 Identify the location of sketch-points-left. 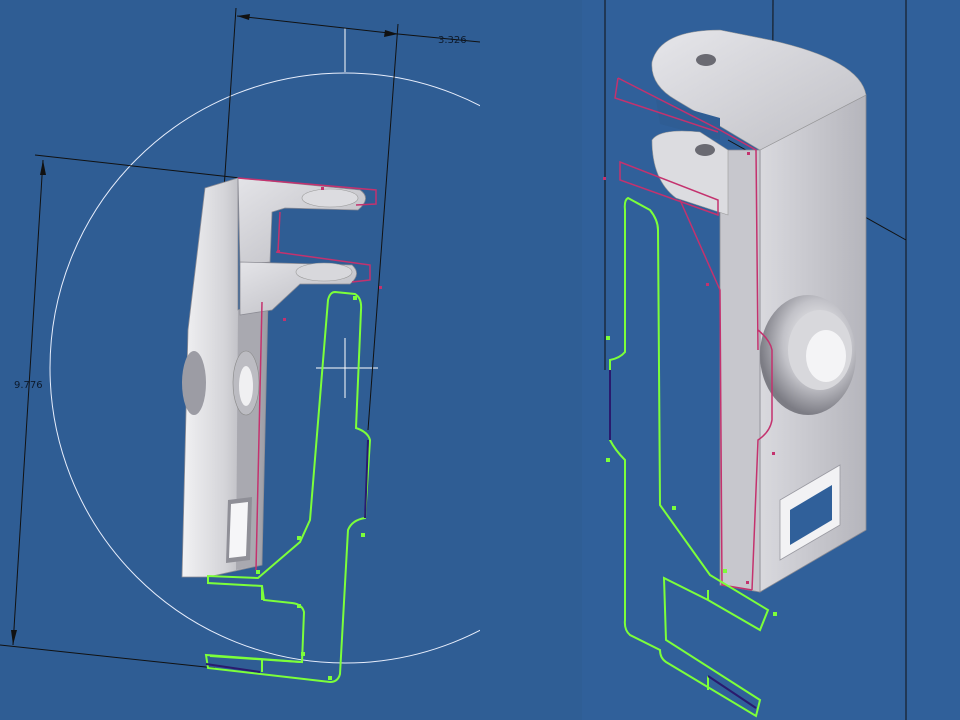
(310, 488).